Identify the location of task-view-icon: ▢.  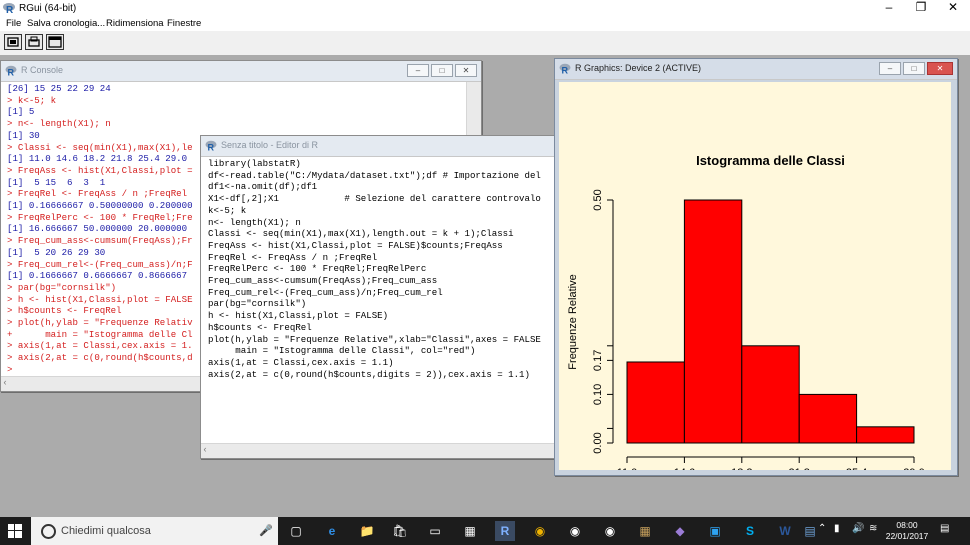
(296, 531).